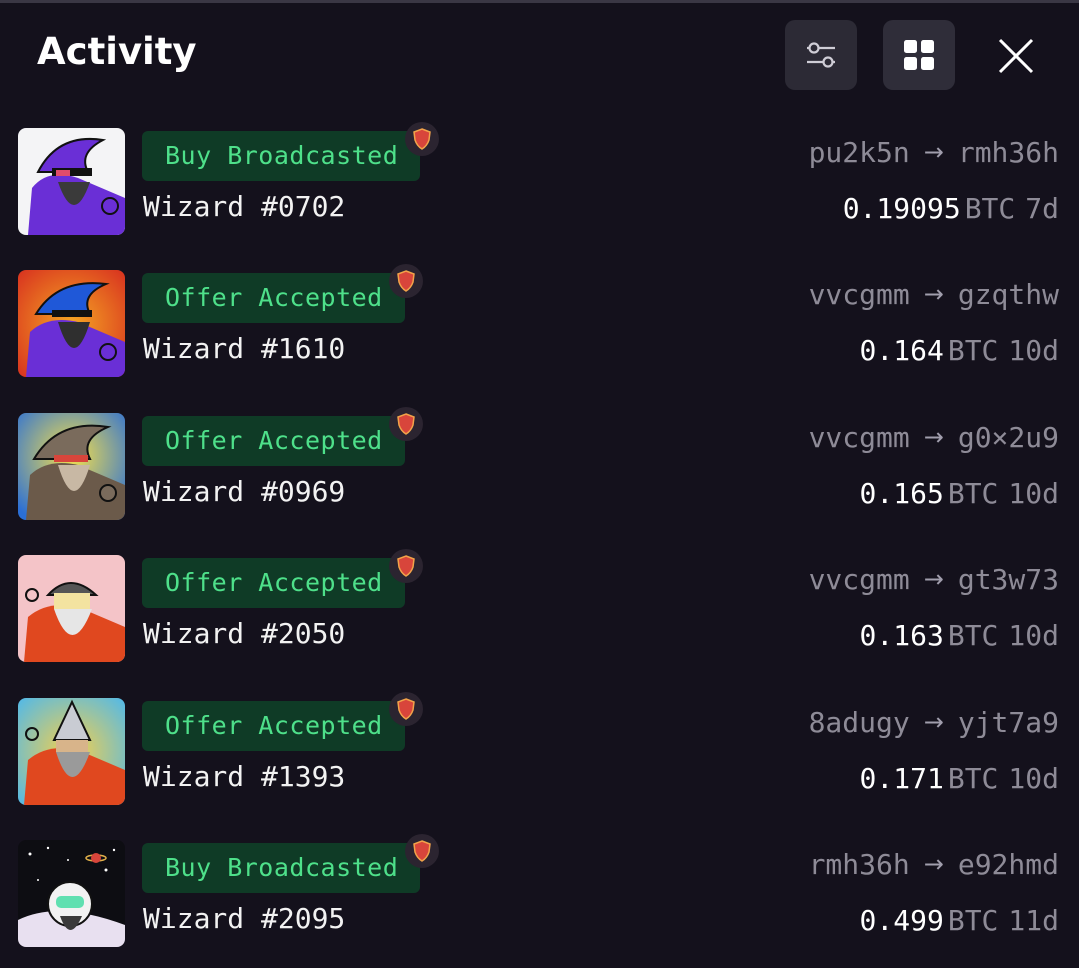 Image resolution: width=1079 pixels, height=968 pixels. What do you see at coordinates (1008, 579) in the screenshot?
I see `to-address: gt3w73` at bounding box center [1008, 579].